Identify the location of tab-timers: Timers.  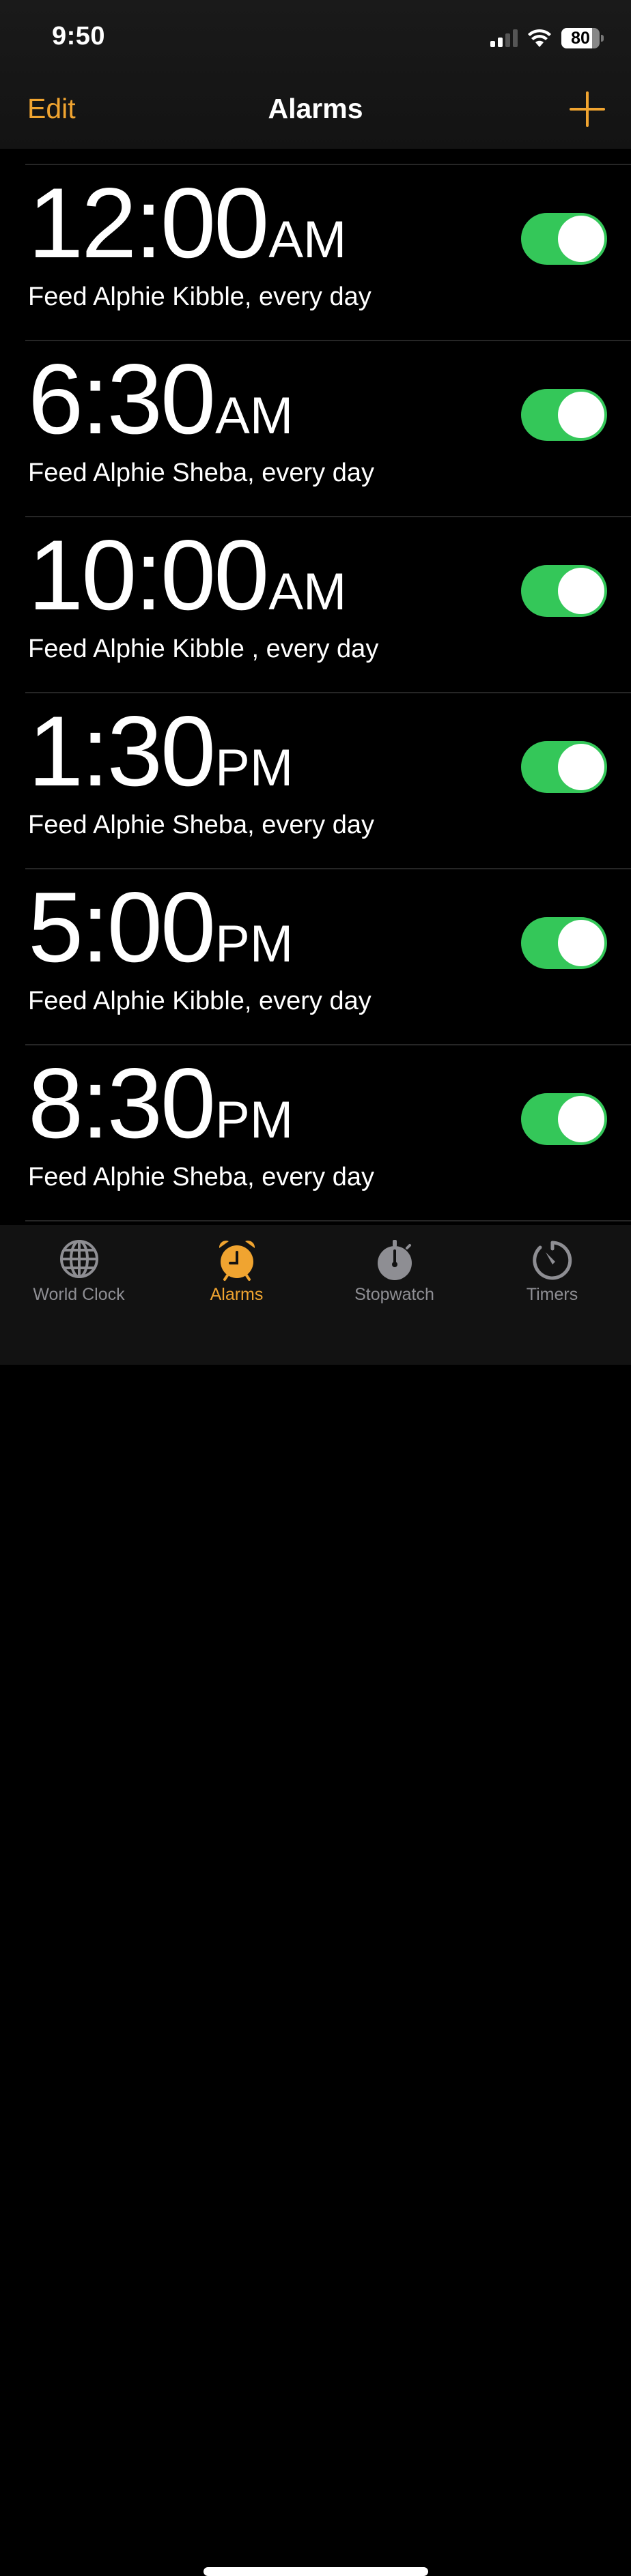
(552, 1272).